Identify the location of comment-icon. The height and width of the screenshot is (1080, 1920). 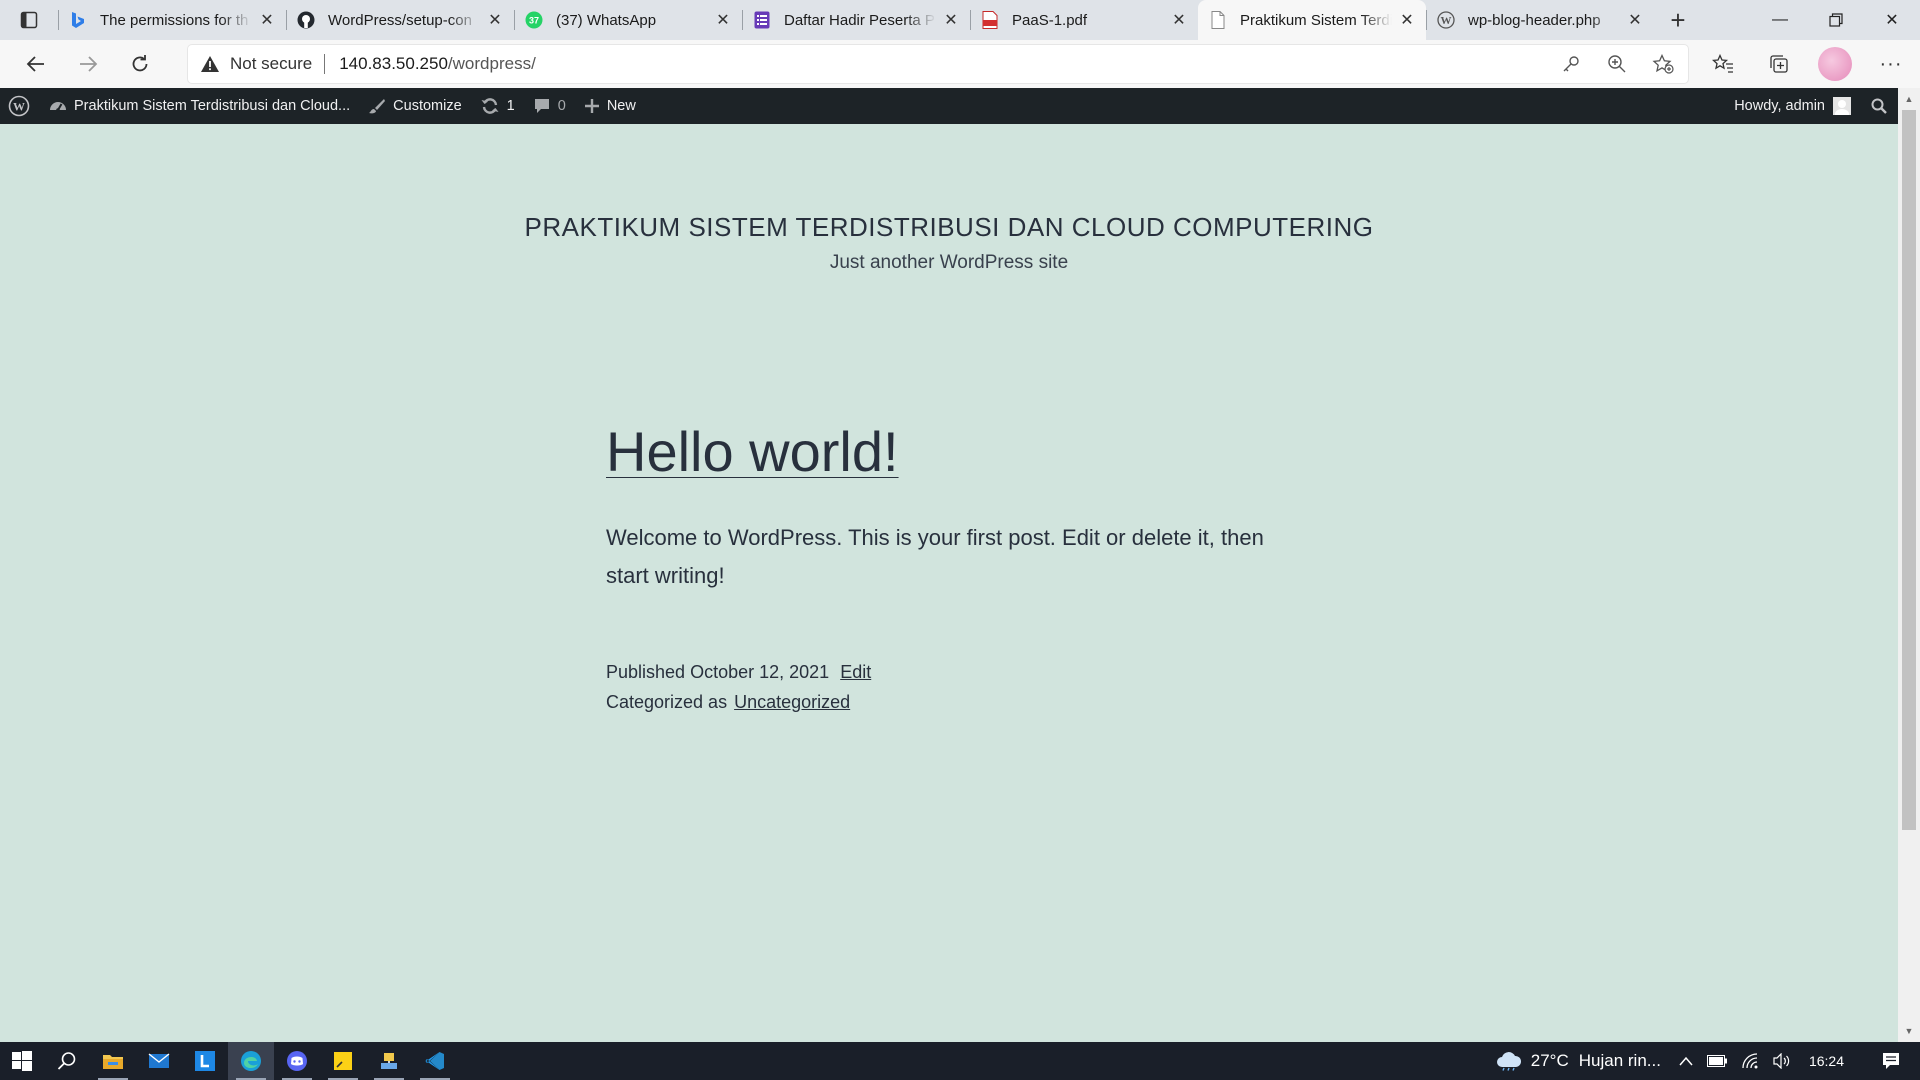
(542, 106).